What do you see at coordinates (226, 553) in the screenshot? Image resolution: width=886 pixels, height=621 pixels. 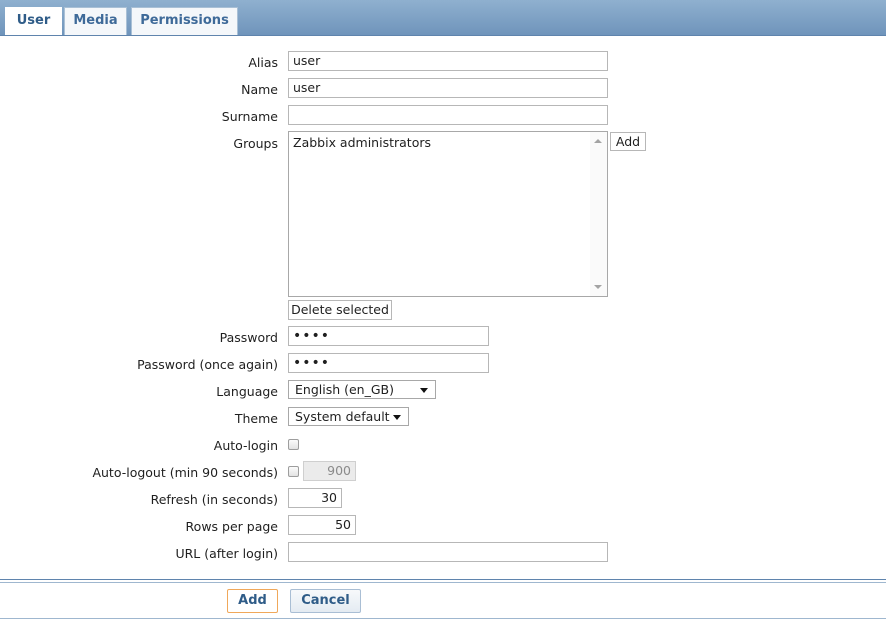 I see `url-label: URL (after login)` at bounding box center [226, 553].